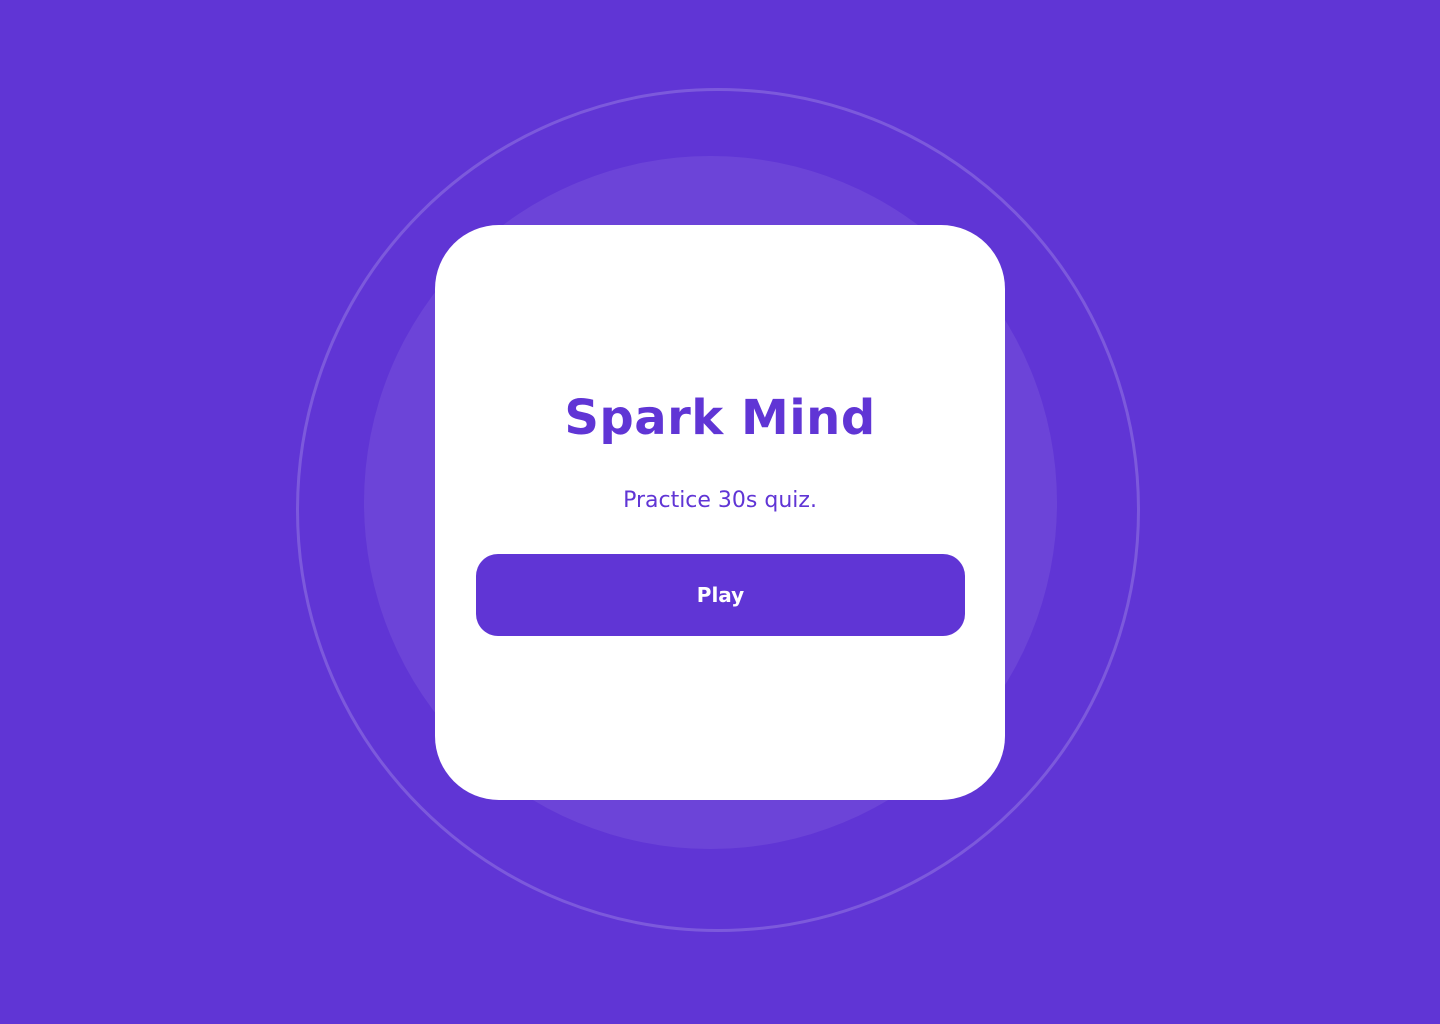 This screenshot has width=1440, height=1024. Describe the element at coordinates (720, 500) in the screenshot. I see `quiz-description: Practice 30s quiz.` at that location.